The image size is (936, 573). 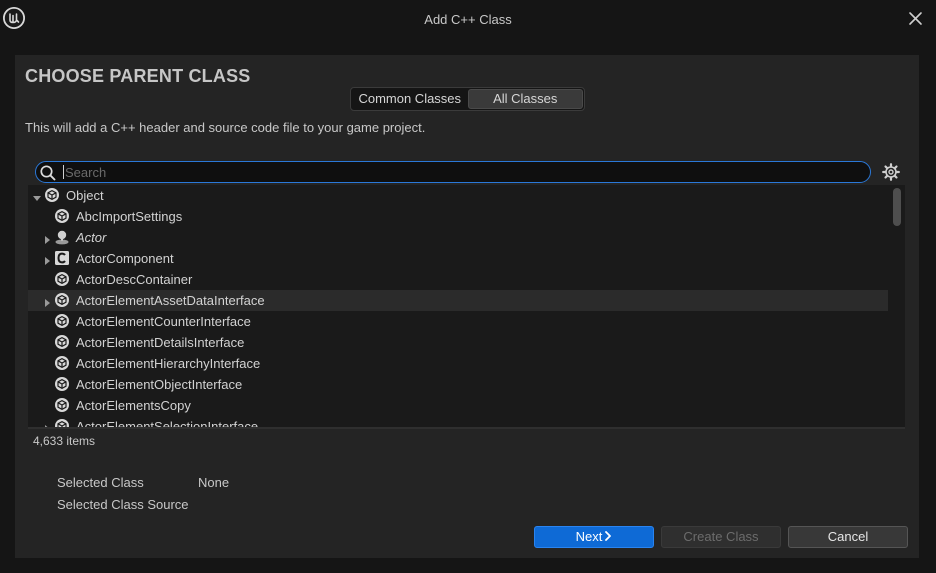 I want to click on tab-all-classes: All Classes, so click(x=525, y=99).